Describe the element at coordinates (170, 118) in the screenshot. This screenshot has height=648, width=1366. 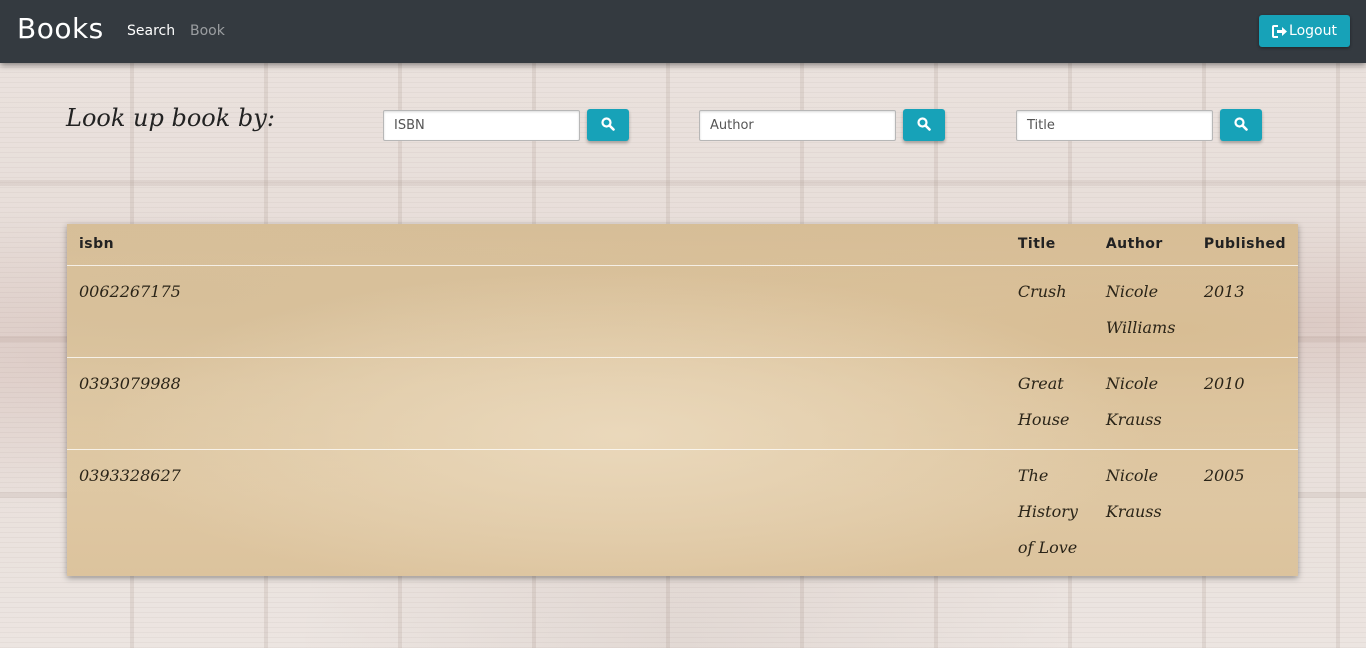
I see `lookup-label: Look up book by:` at that location.